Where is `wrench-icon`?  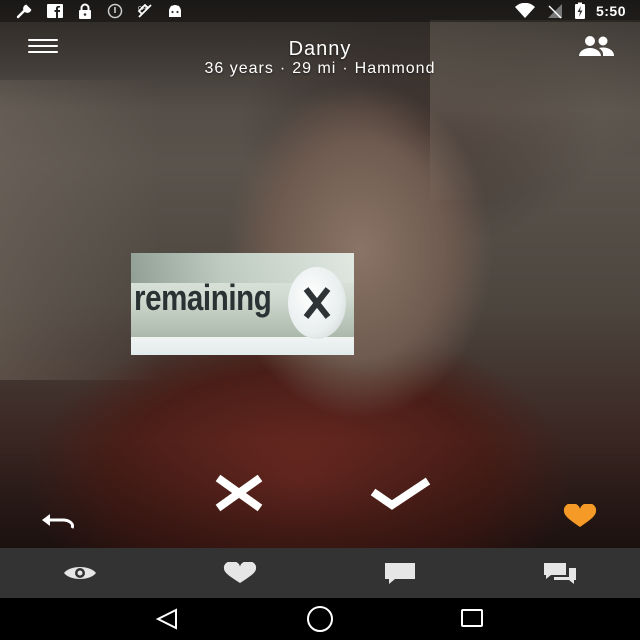 wrench-icon is located at coordinates (24, 11).